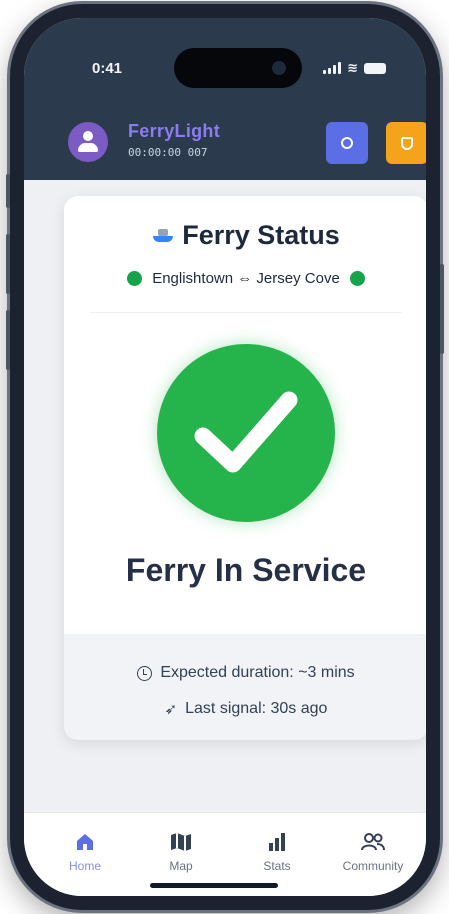 The image size is (449, 914). I want to click on send-icon: ➶, so click(171, 709).